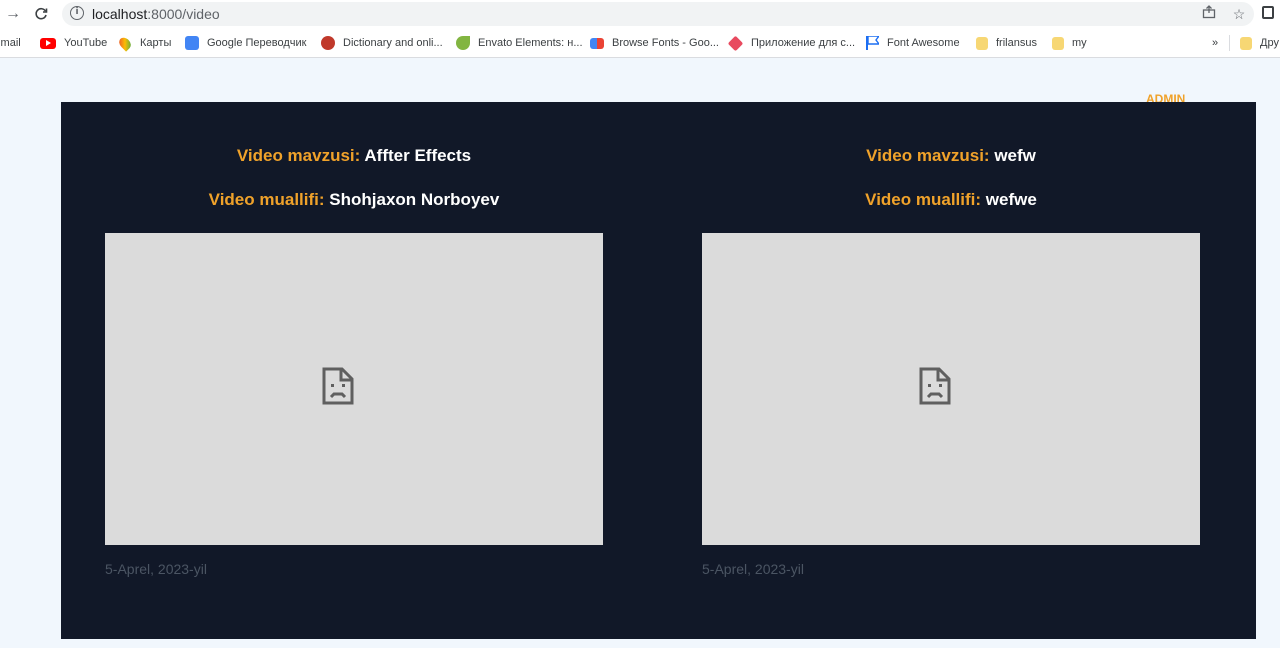 This screenshot has width=1280, height=648. I want to click on bookmark-gmail: Gmail, so click(10, 43).